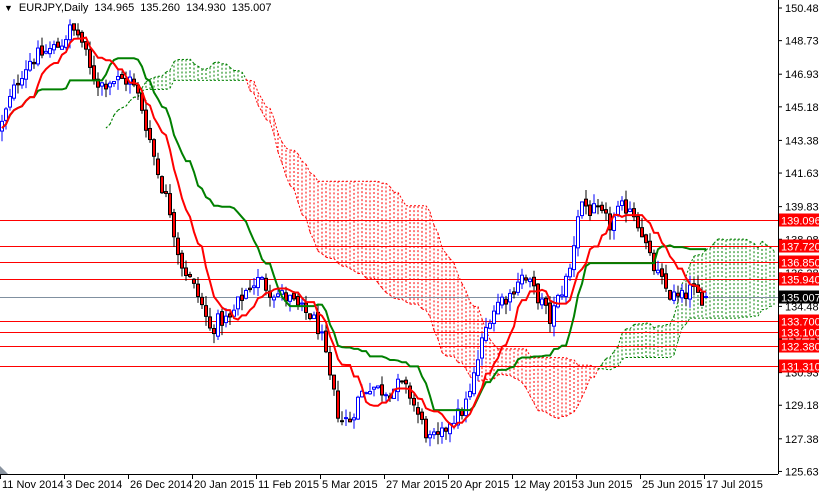 The height and width of the screenshot is (491, 819). Describe the element at coordinates (800, 334) in the screenshot. I see `level-label: 133.100` at that location.